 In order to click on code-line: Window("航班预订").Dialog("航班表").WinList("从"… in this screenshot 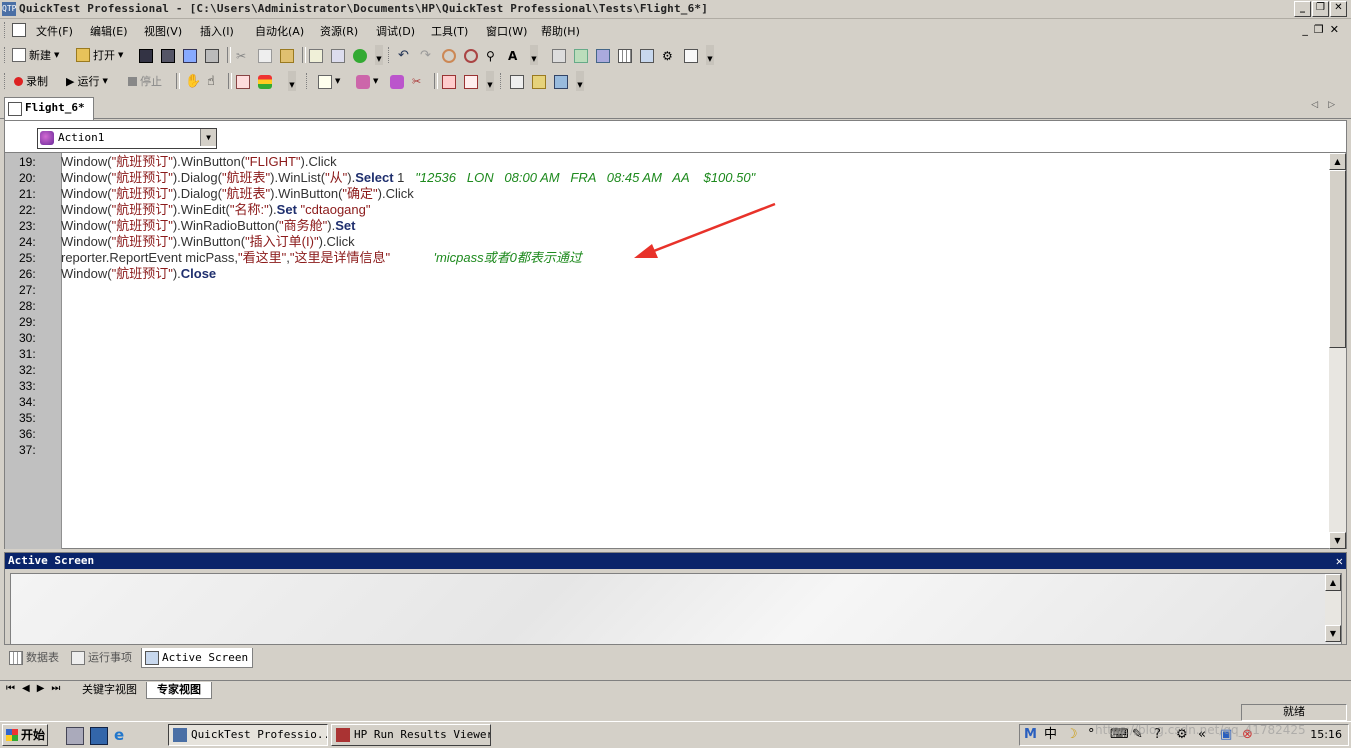, I will do `click(408, 178)`.